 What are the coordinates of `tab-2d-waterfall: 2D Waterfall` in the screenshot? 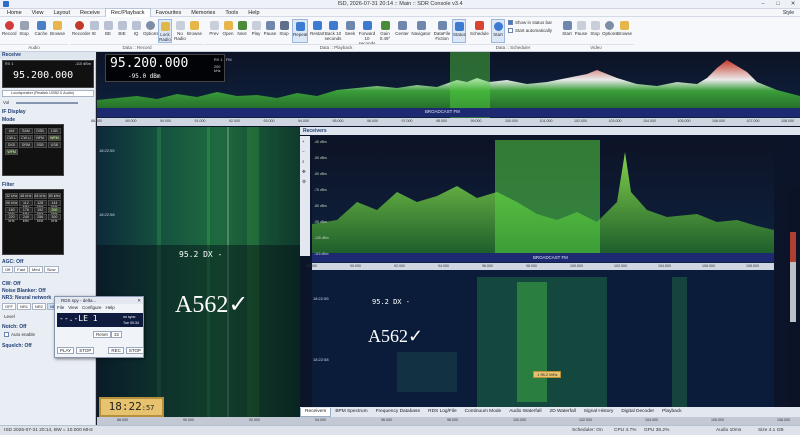 It's located at (563, 412).